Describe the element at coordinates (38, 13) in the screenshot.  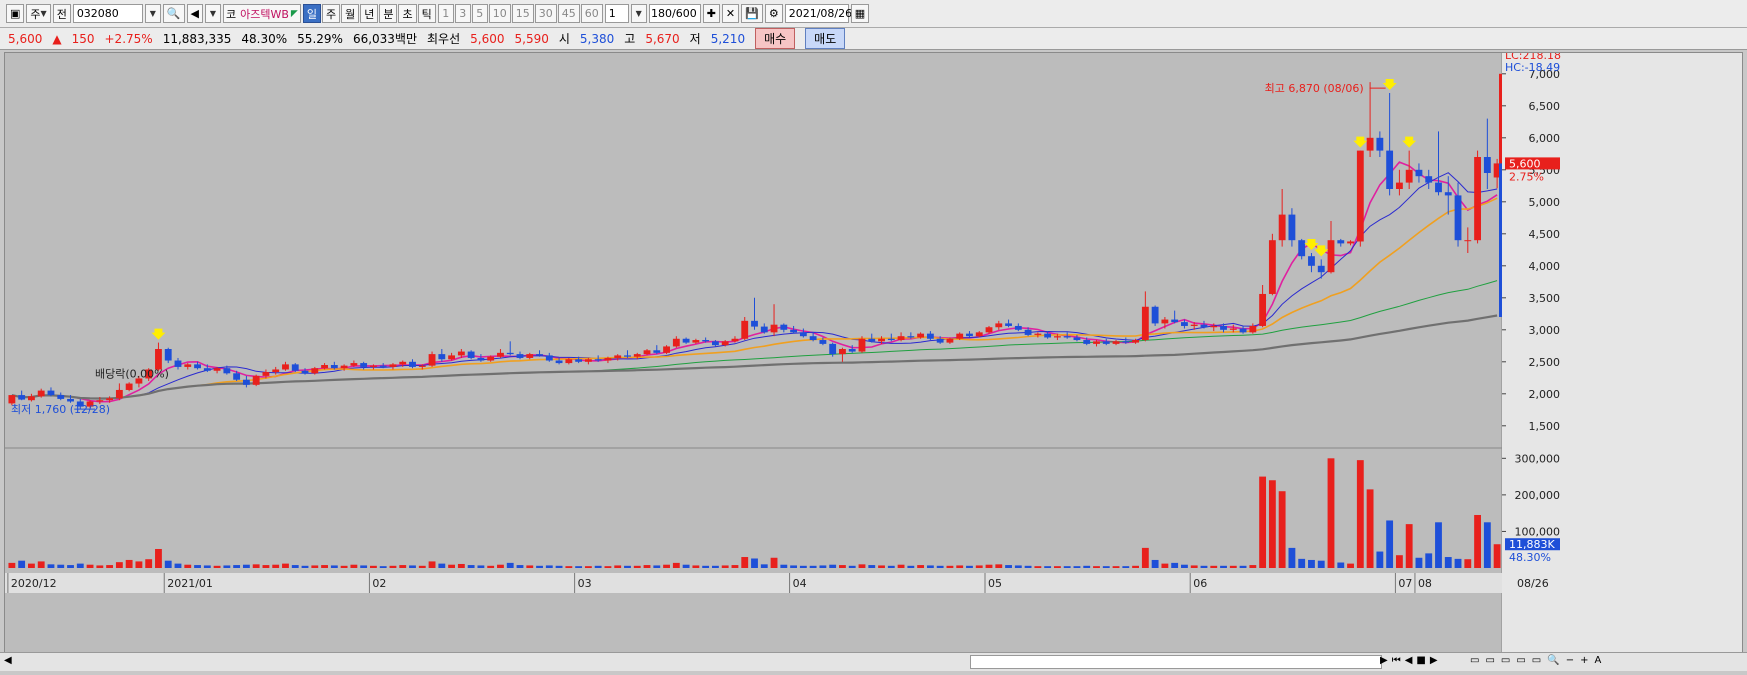
I see `market-select: 주 ▼` at that location.